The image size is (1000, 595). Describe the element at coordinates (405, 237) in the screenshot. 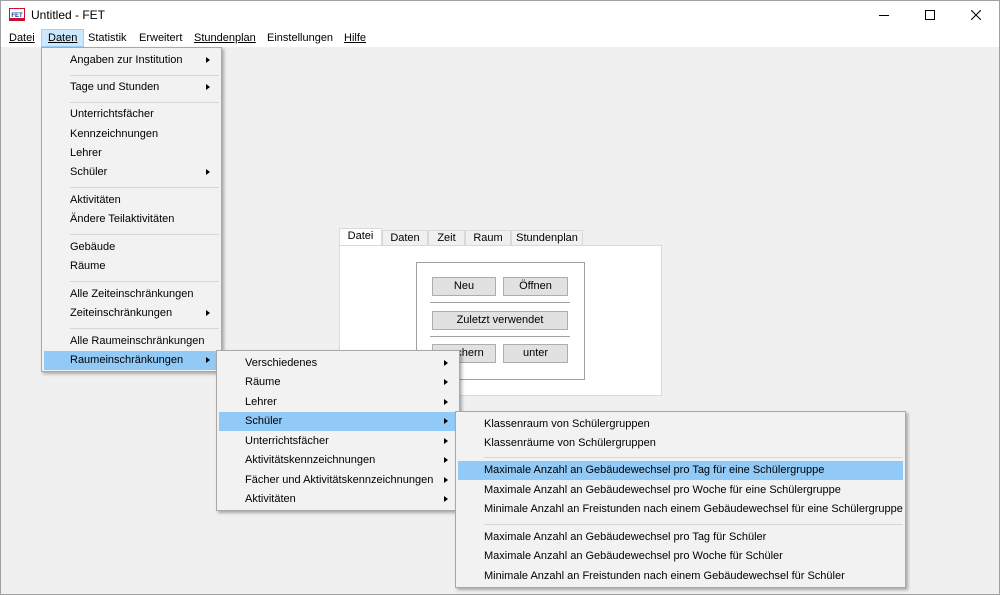

I see `tab-daten: Daten` at that location.